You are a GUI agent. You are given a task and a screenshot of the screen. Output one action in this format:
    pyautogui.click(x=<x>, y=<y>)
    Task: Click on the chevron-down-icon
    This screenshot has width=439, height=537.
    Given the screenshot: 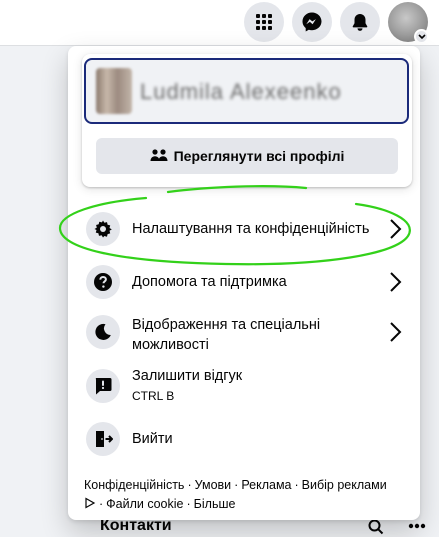 What is the action you would take?
    pyautogui.click(x=421, y=36)
    